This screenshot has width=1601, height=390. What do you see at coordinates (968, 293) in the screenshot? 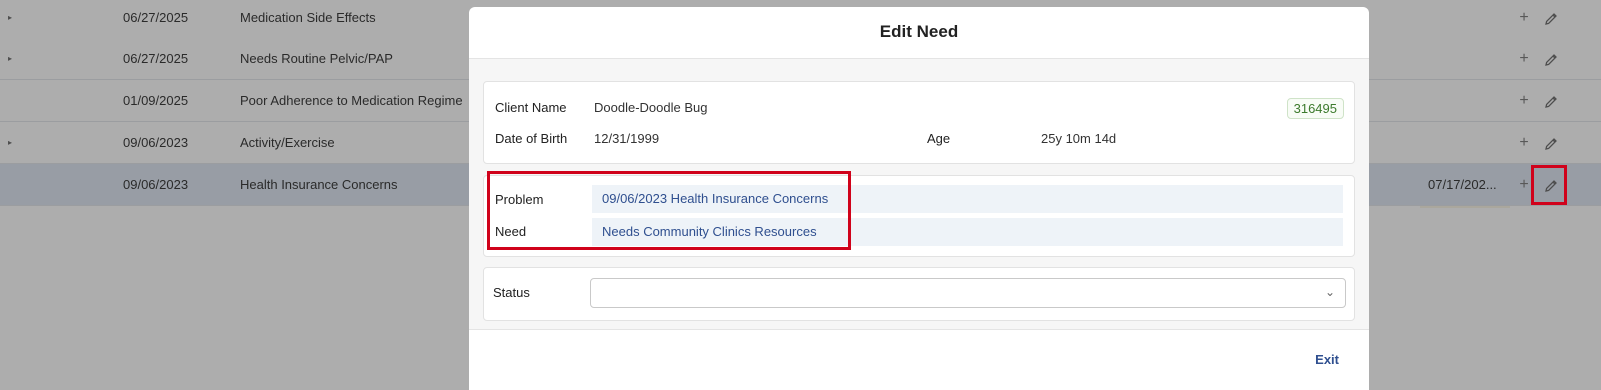
I see `status-select: ⌄` at bounding box center [968, 293].